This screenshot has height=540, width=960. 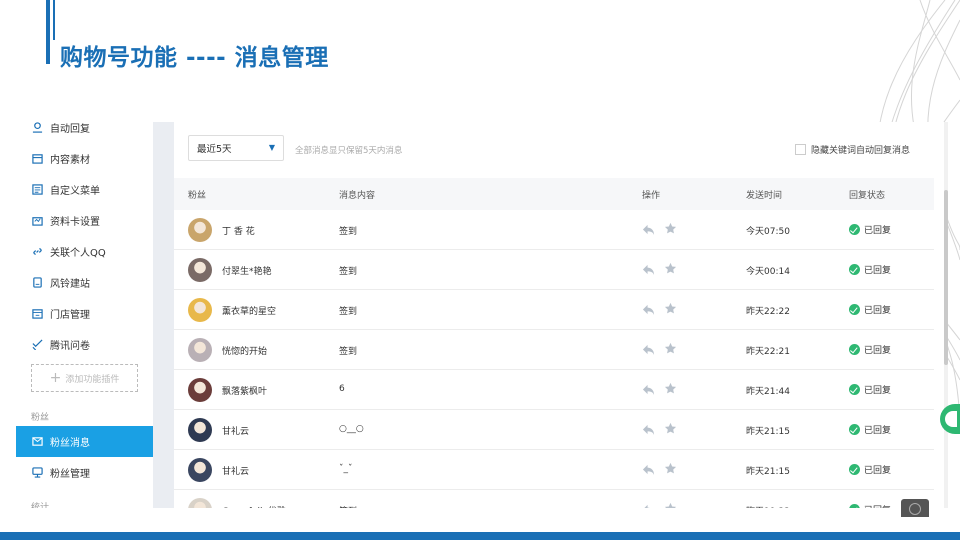 What do you see at coordinates (194, 58) in the screenshot?
I see `slide-title: 购物号功能 ---- 消息管理` at bounding box center [194, 58].